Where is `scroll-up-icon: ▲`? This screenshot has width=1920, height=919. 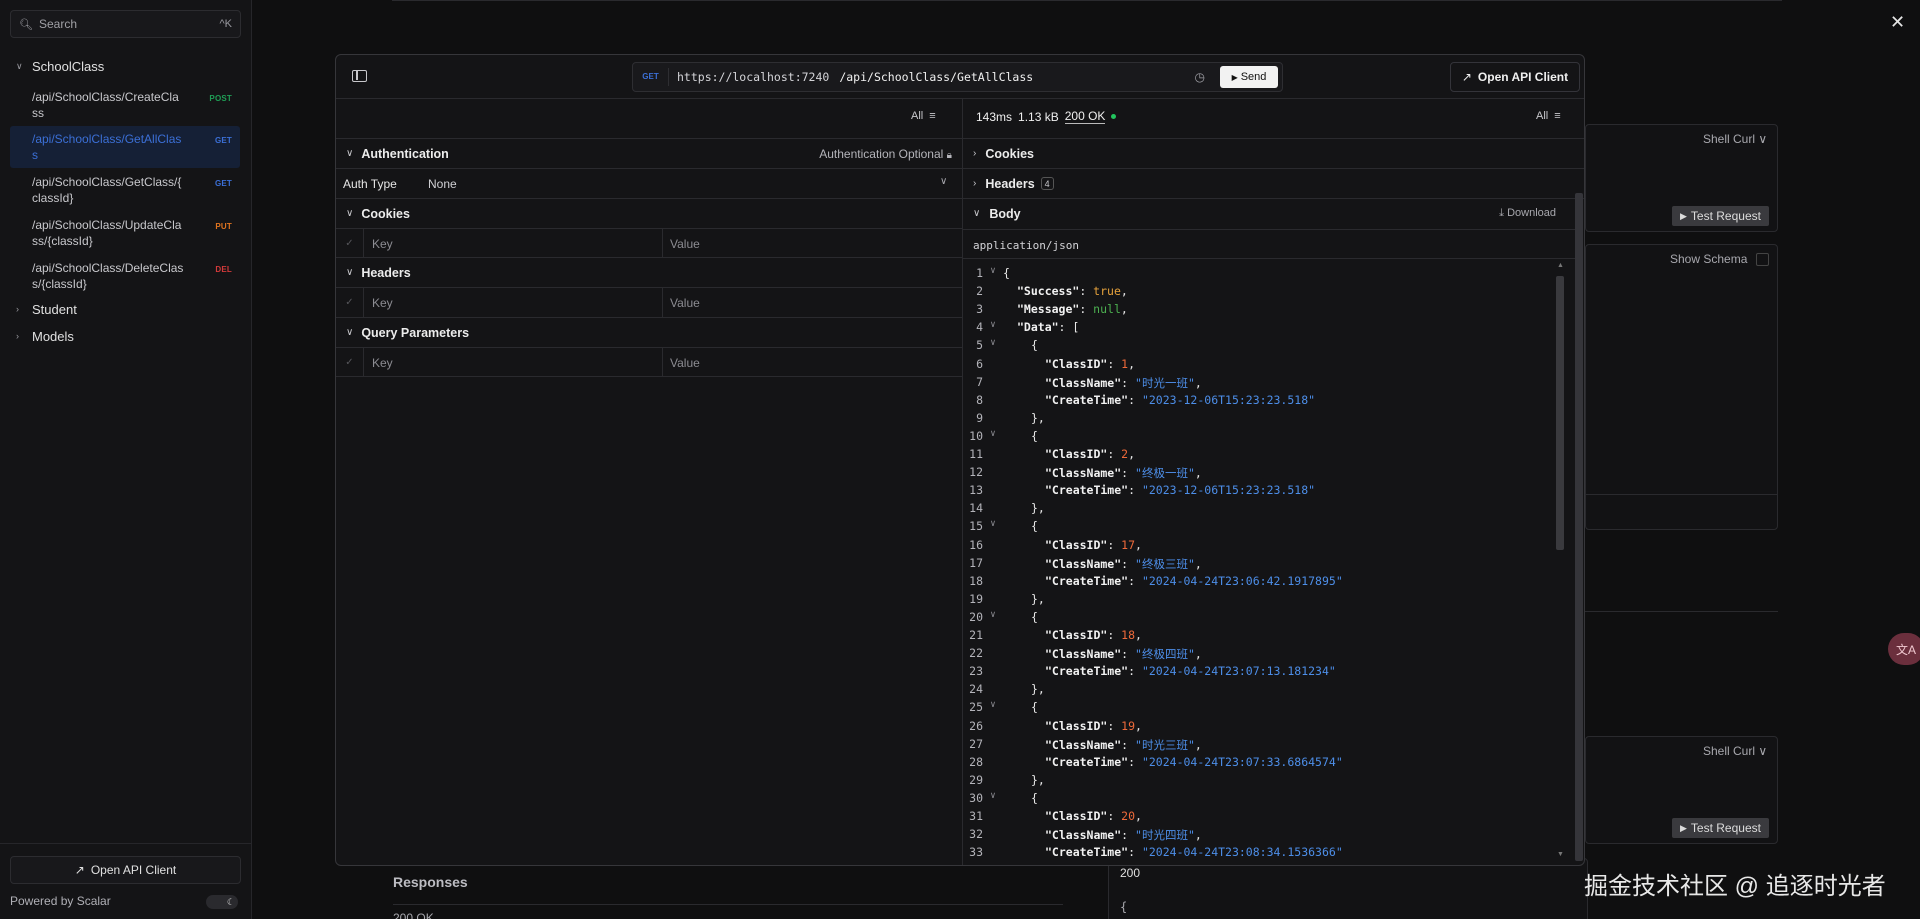
scroll-up-icon: ▲ is located at coordinates (1560, 265).